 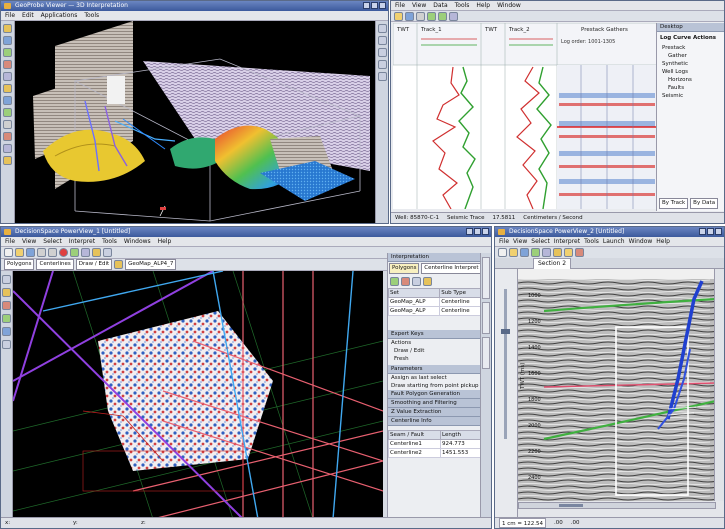 What do you see at coordinates (52, 241) in the screenshot?
I see `menu-select: Select` at bounding box center [52, 241].